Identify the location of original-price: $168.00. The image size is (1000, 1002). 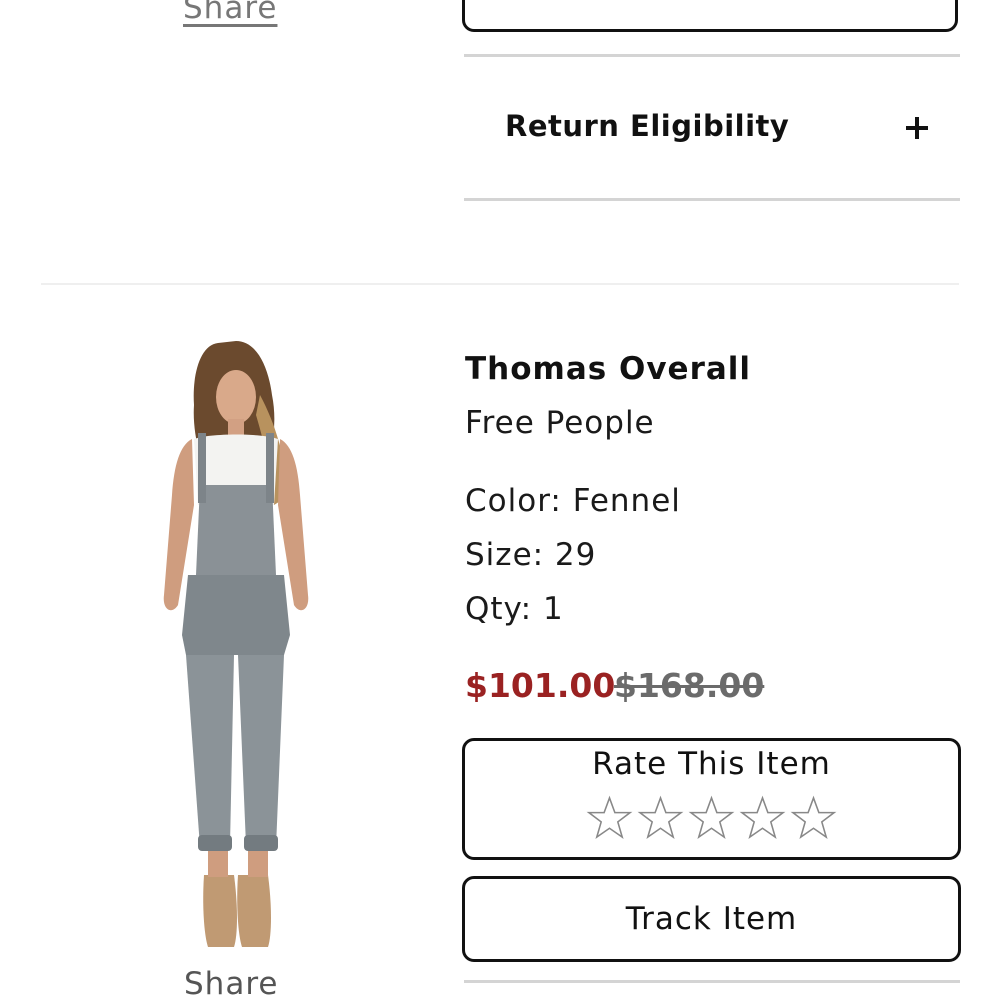
(689, 685).